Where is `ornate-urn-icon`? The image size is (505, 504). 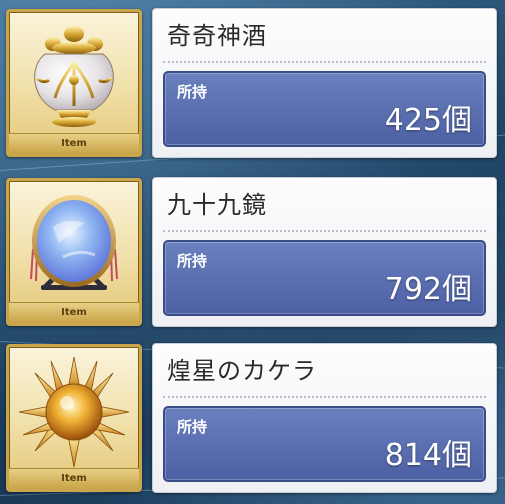 ornate-urn-icon is located at coordinates (74, 76).